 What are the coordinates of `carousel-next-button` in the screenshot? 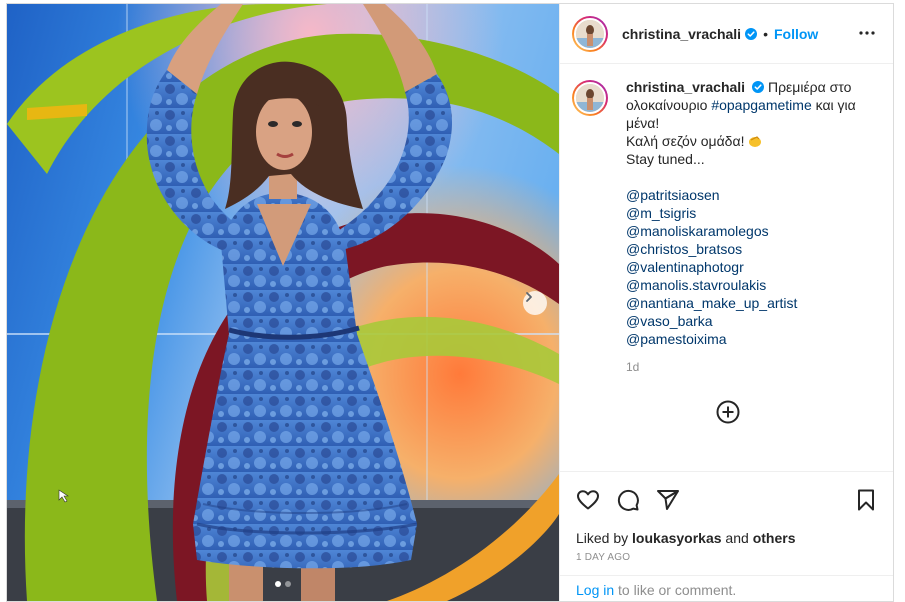 It's located at (535, 303).